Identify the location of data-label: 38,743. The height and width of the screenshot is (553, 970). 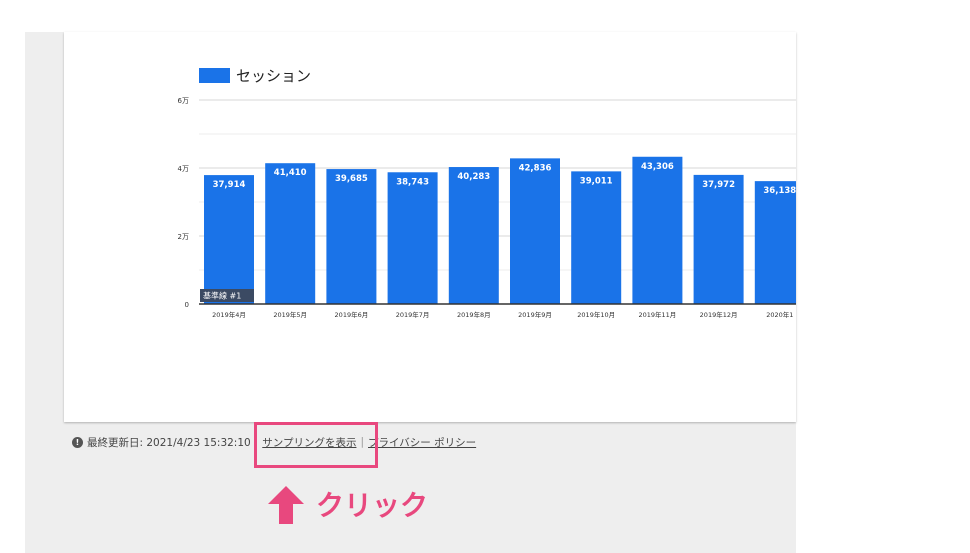
(412, 182).